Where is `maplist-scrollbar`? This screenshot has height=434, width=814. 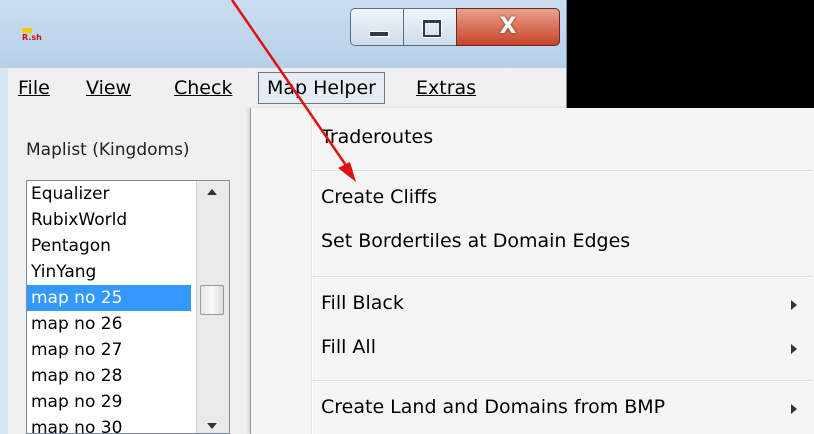
maplist-scrollbar is located at coordinates (212, 307).